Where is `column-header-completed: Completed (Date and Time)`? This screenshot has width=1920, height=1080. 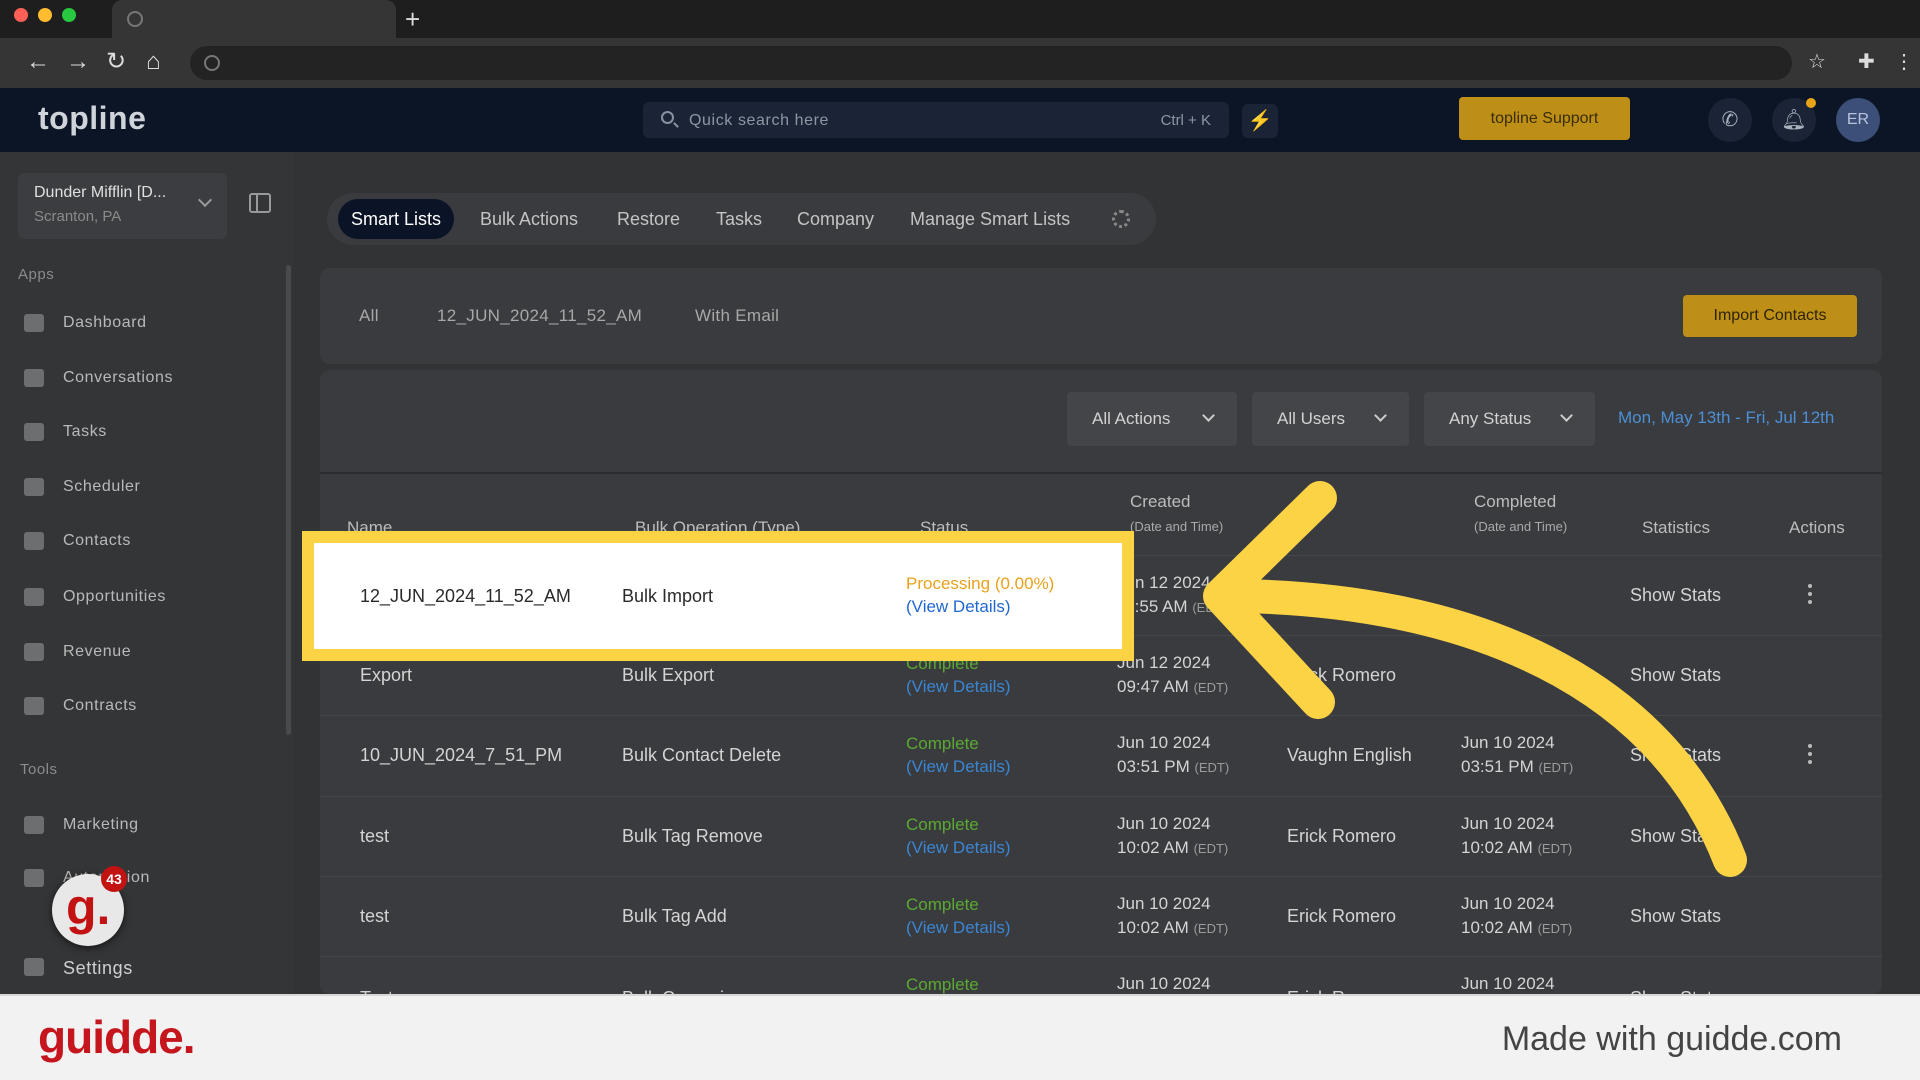 column-header-completed: Completed (Date and Time) is located at coordinates (1520, 514).